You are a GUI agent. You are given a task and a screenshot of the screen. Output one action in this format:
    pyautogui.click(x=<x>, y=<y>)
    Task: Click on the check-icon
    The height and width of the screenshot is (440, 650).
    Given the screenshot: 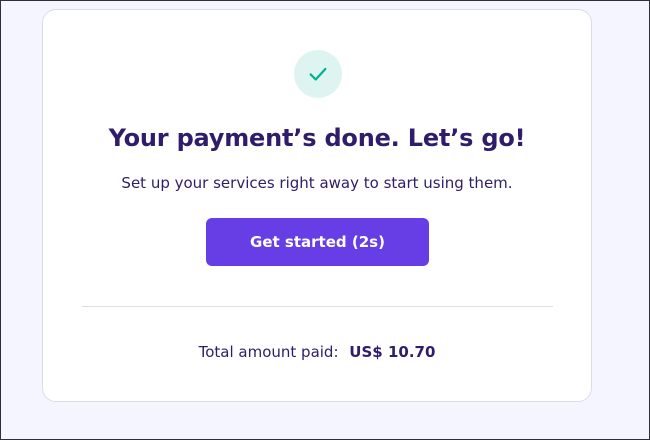 What is the action you would take?
    pyautogui.click(x=318, y=74)
    